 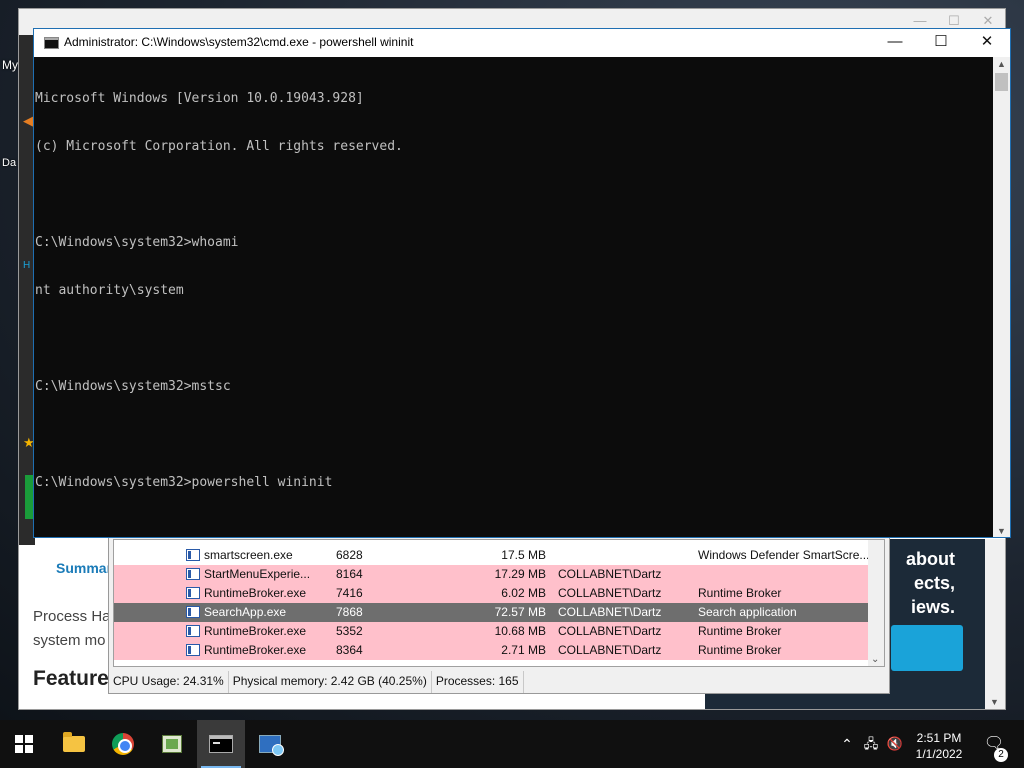 What do you see at coordinates (1001, 531) in the screenshot?
I see `chevron-down-icon: ▼` at bounding box center [1001, 531].